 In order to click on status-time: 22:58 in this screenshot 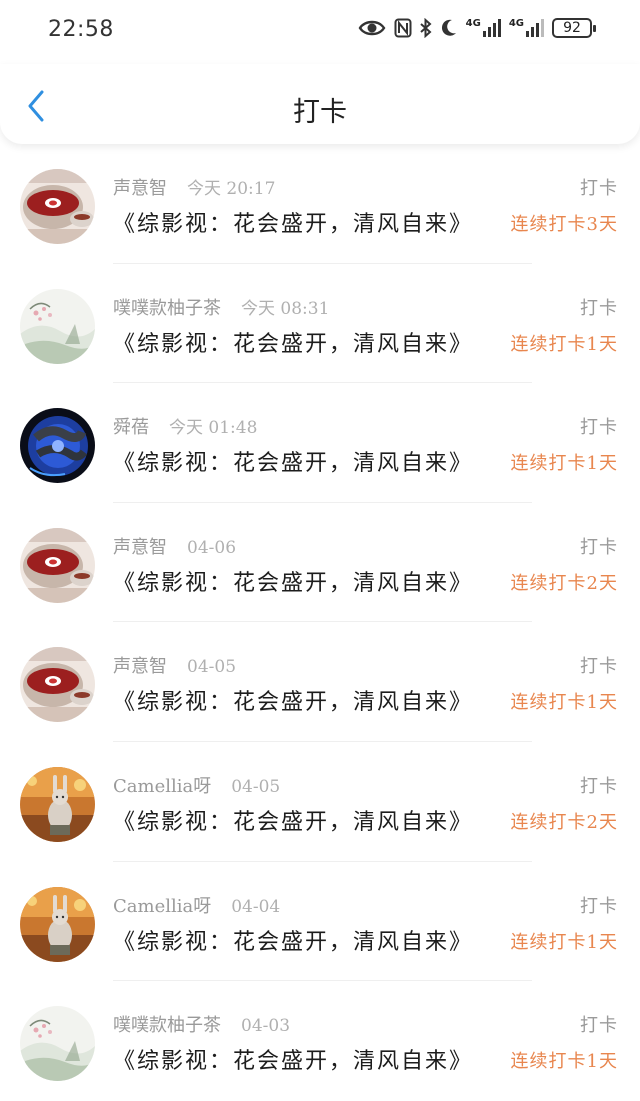, I will do `click(81, 29)`.